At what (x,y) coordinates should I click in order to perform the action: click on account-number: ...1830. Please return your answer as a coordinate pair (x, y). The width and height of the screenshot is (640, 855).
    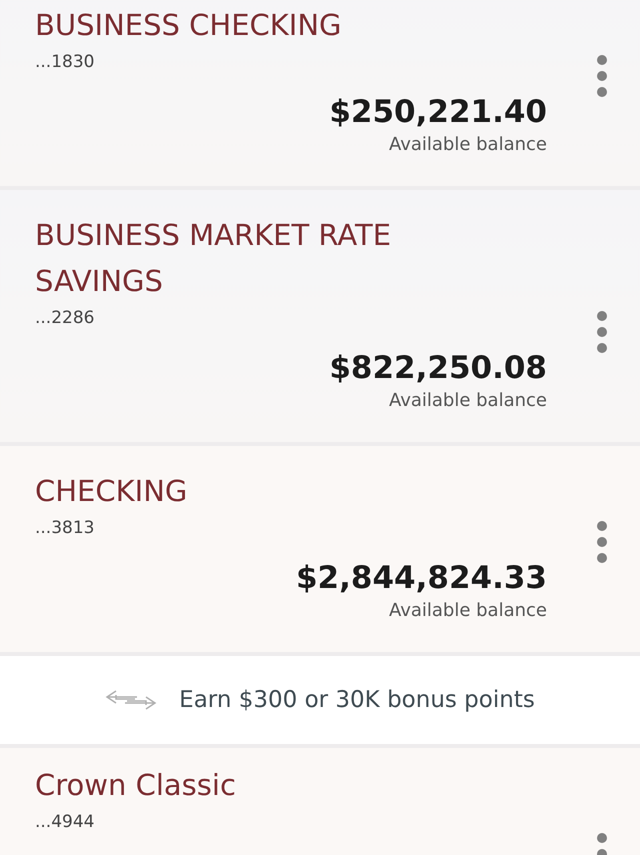
    Looking at the image, I should click on (65, 62).